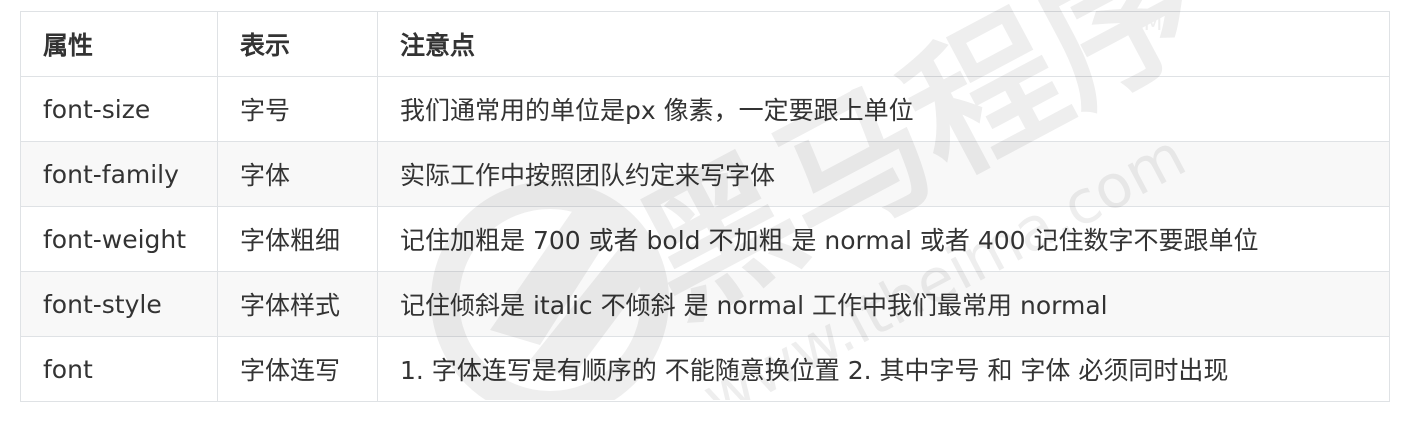 Image resolution: width=1416 pixels, height=423 pixels. I want to click on cell-meaning: 字体样式, so click(297, 304).